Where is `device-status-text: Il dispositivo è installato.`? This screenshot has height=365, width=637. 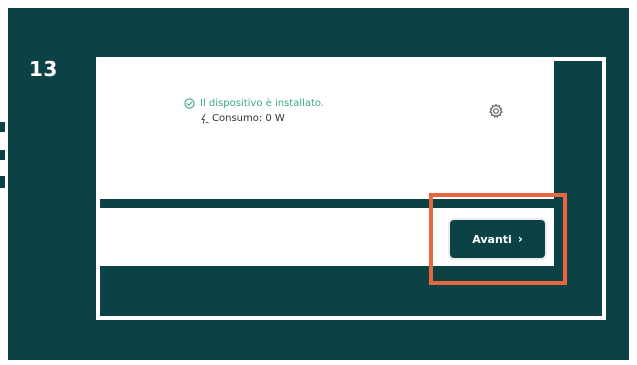 device-status-text: Il dispositivo è installato. is located at coordinates (262, 103).